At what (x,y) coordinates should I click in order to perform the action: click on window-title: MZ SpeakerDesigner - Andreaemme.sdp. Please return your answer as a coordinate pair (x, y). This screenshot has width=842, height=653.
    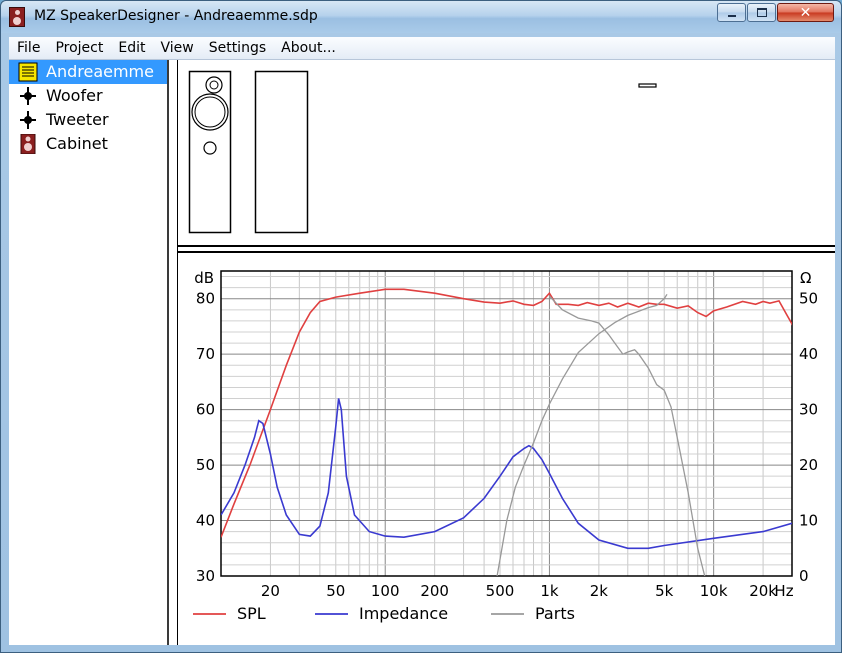
    Looking at the image, I should click on (176, 16).